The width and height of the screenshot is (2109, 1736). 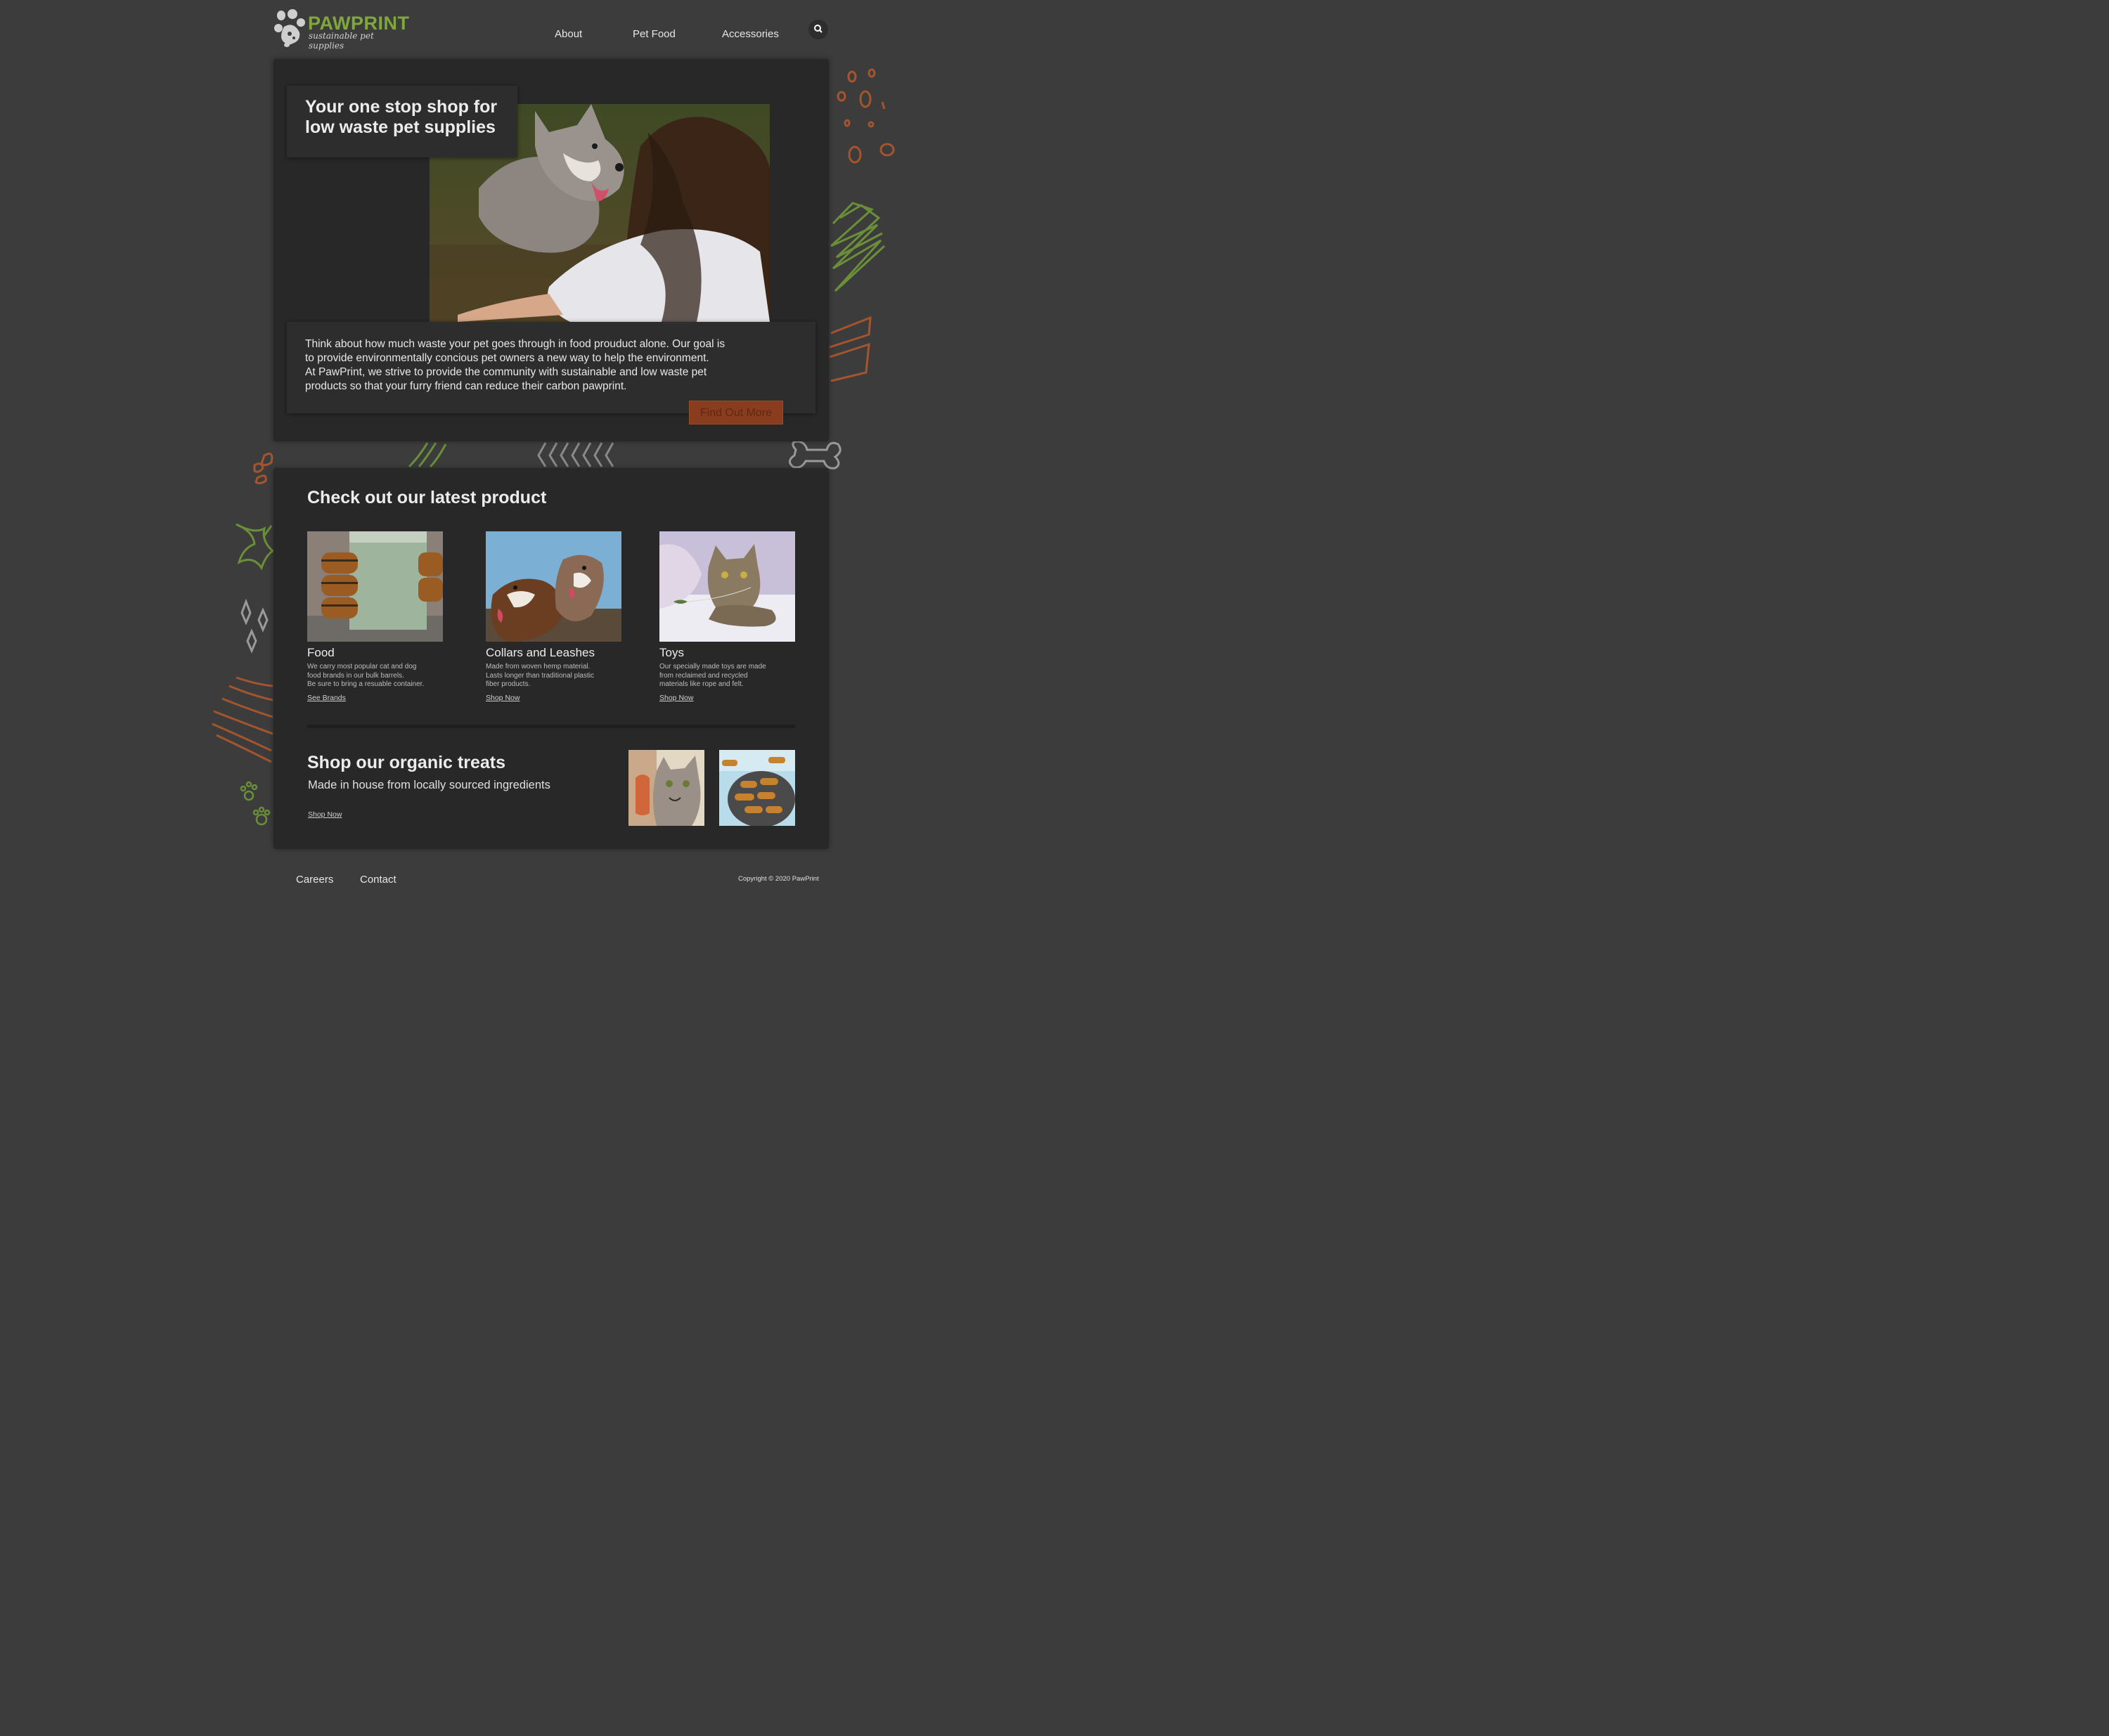 I want to click on grey-chevrons-doodle, so click(x=575, y=454).